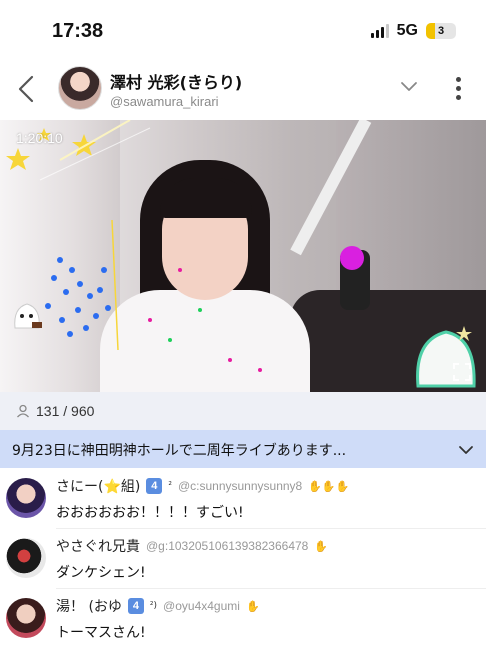 This screenshot has width=486, height=648. Describe the element at coordinates (462, 372) in the screenshot. I see `fullscreen-icon` at that location.